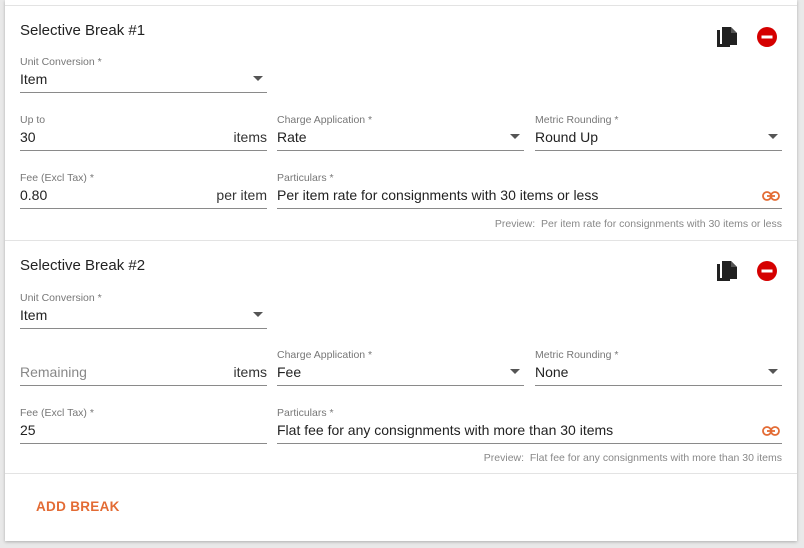 The height and width of the screenshot is (548, 804). What do you see at coordinates (143, 425) in the screenshot?
I see `fee-input: Fee (Excl Tax) * 25` at bounding box center [143, 425].